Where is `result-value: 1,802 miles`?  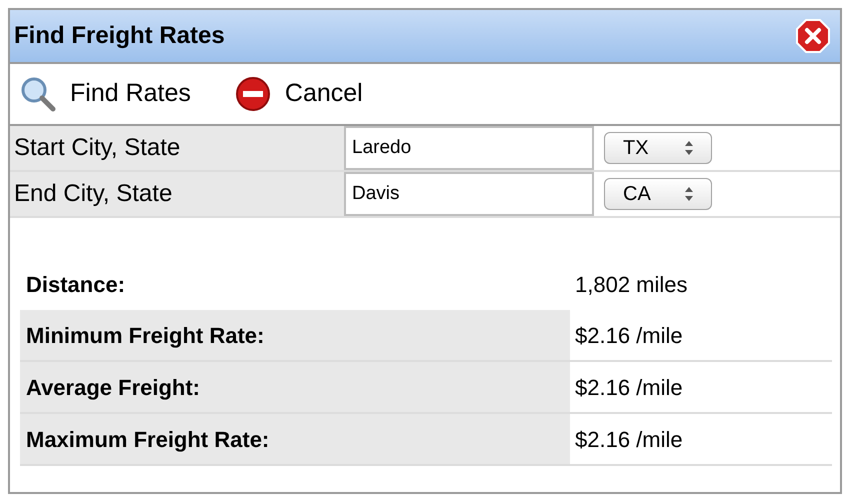
result-value: 1,802 miles is located at coordinates (631, 284).